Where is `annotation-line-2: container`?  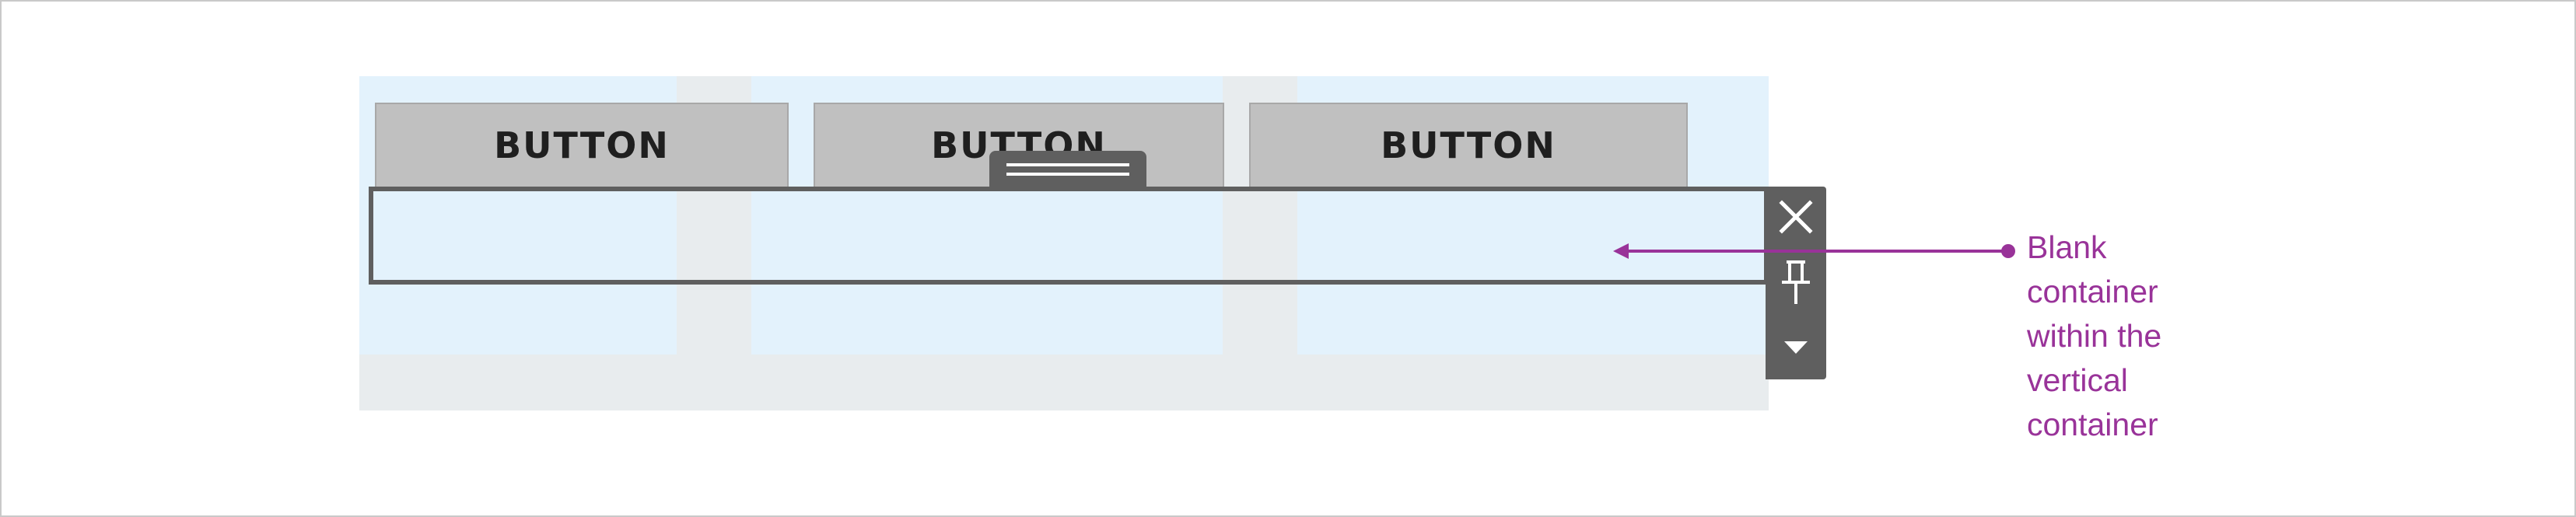 annotation-line-2: container is located at coordinates (2093, 291).